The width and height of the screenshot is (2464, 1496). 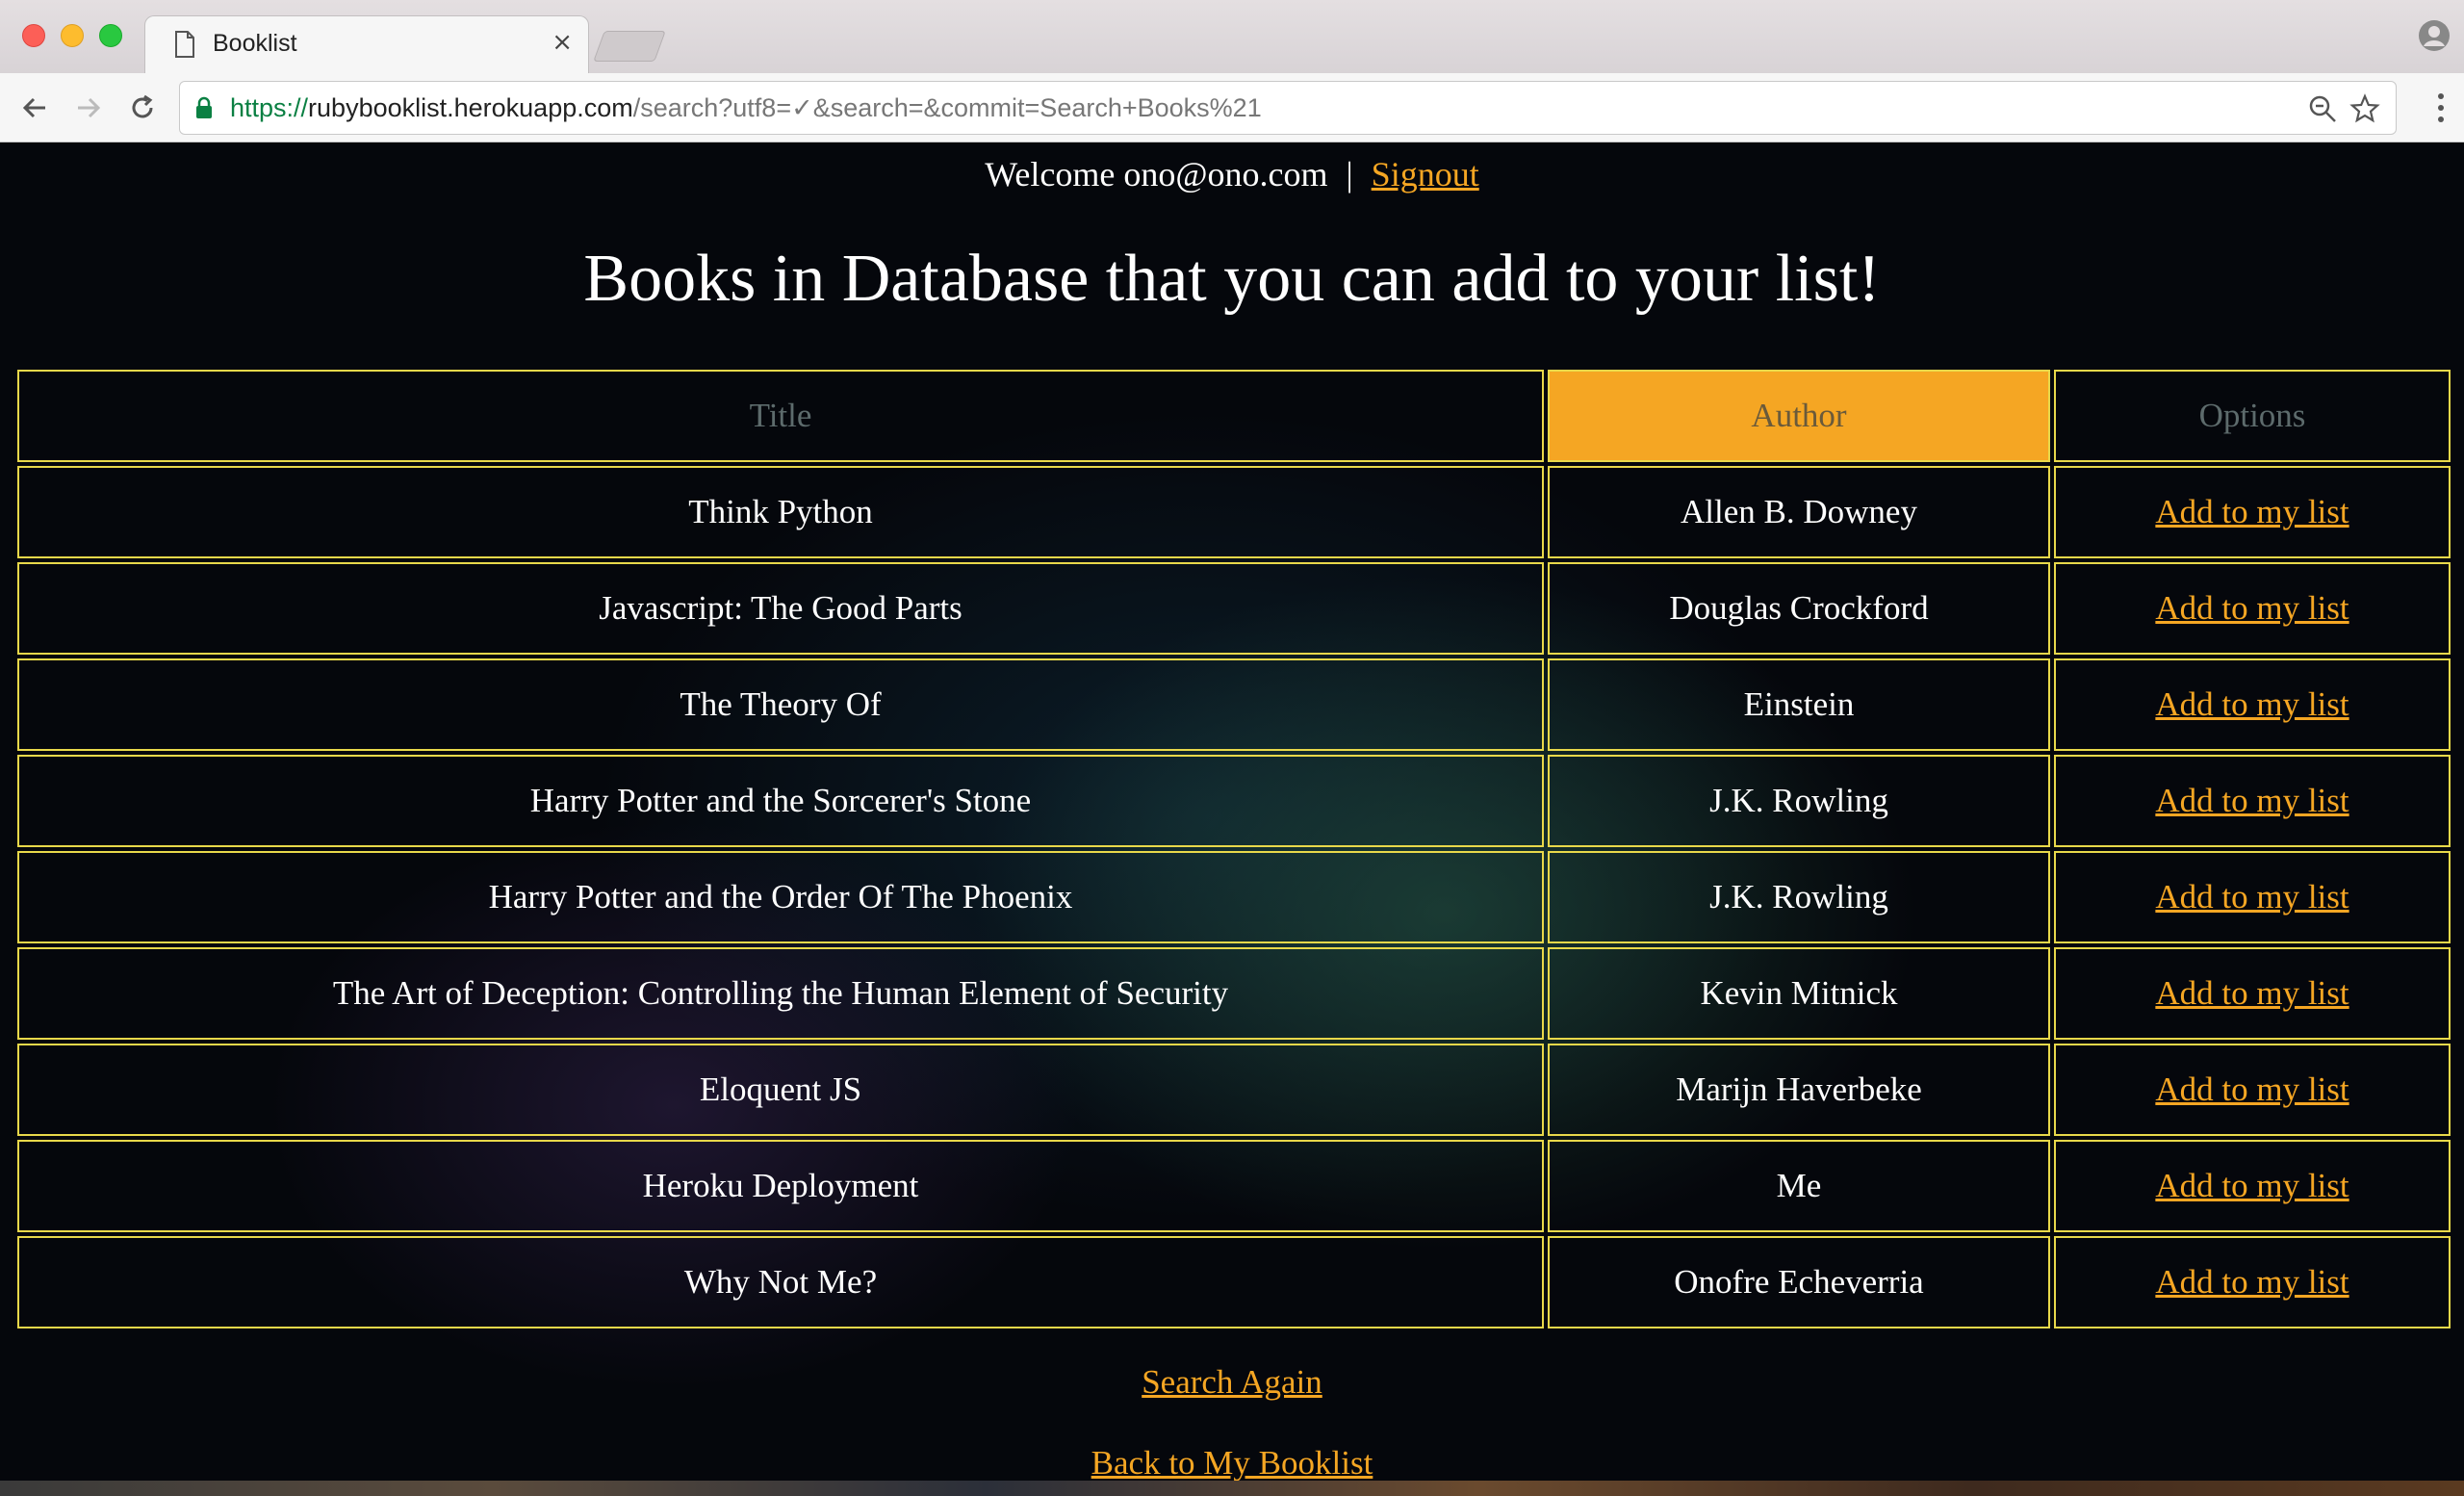 I want to click on book-title: Eloquent JS, so click(x=780, y=1090).